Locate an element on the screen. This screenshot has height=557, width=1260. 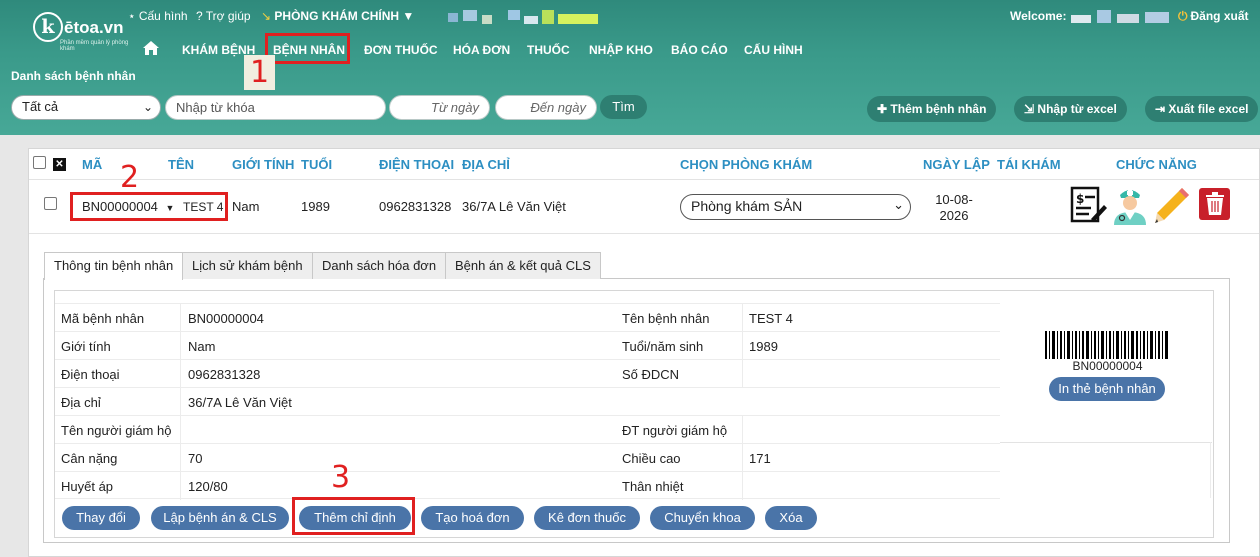
tab-visit-history: Lịch sử khám bệnh is located at coordinates (247, 265).